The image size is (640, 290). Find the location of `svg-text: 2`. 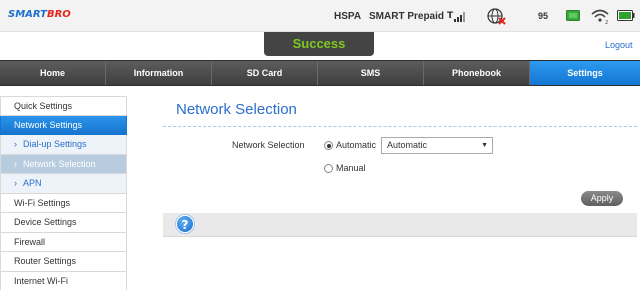

svg-text: 2 is located at coordinates (606, 22).